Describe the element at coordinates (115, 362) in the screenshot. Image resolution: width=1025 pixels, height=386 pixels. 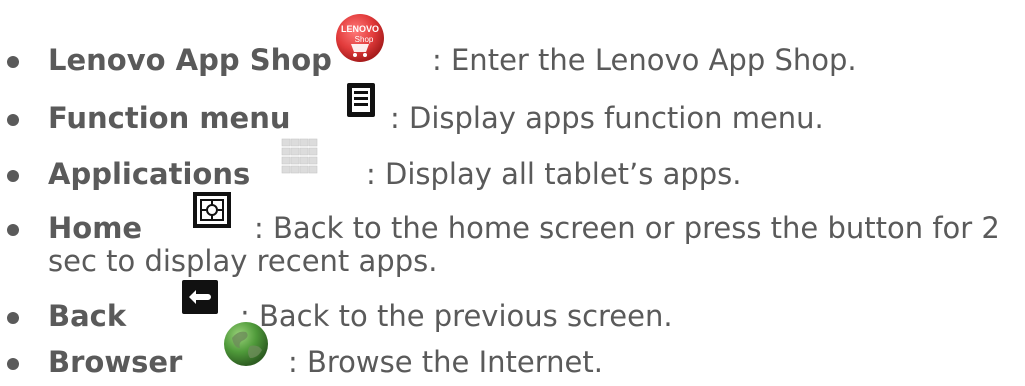
I see `item-label: Browser` at that location.